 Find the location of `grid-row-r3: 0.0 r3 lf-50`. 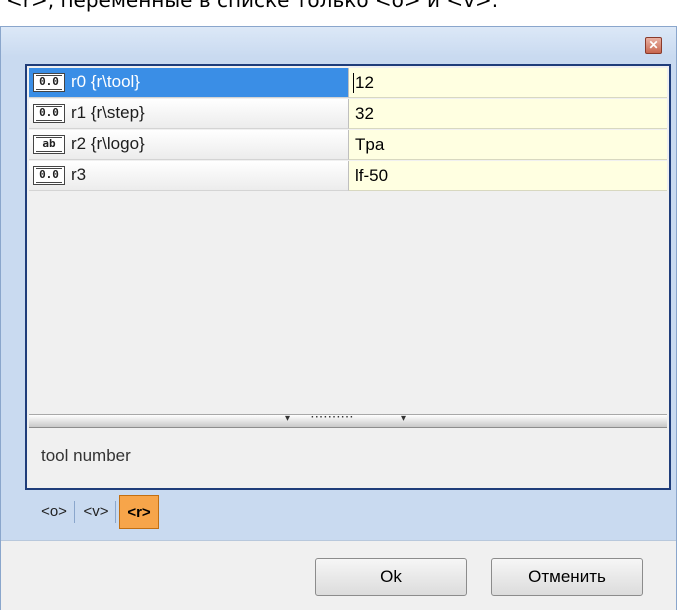

grid-row-r3: 0.0 r3 lf-50 is located at coordinates (348, 176).